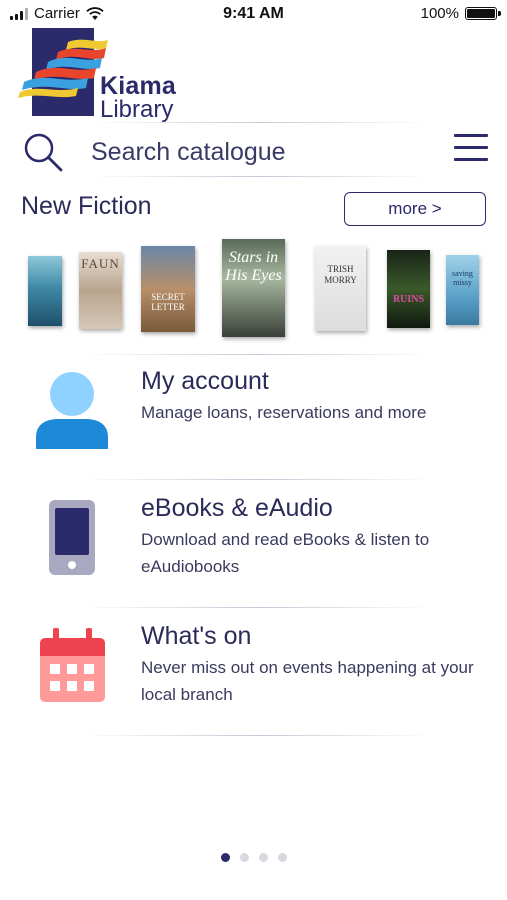 The height and width of the screenshot is (900, 507). Describe the element at coordinates (462, 278) in the screenshot. I see `book-cover-7-text: saving missy` at that location.